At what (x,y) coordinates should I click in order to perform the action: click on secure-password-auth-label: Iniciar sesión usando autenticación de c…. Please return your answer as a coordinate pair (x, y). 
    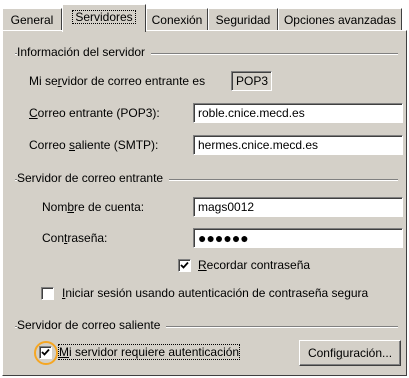
    Looking at the image, I should click on (215, 293).